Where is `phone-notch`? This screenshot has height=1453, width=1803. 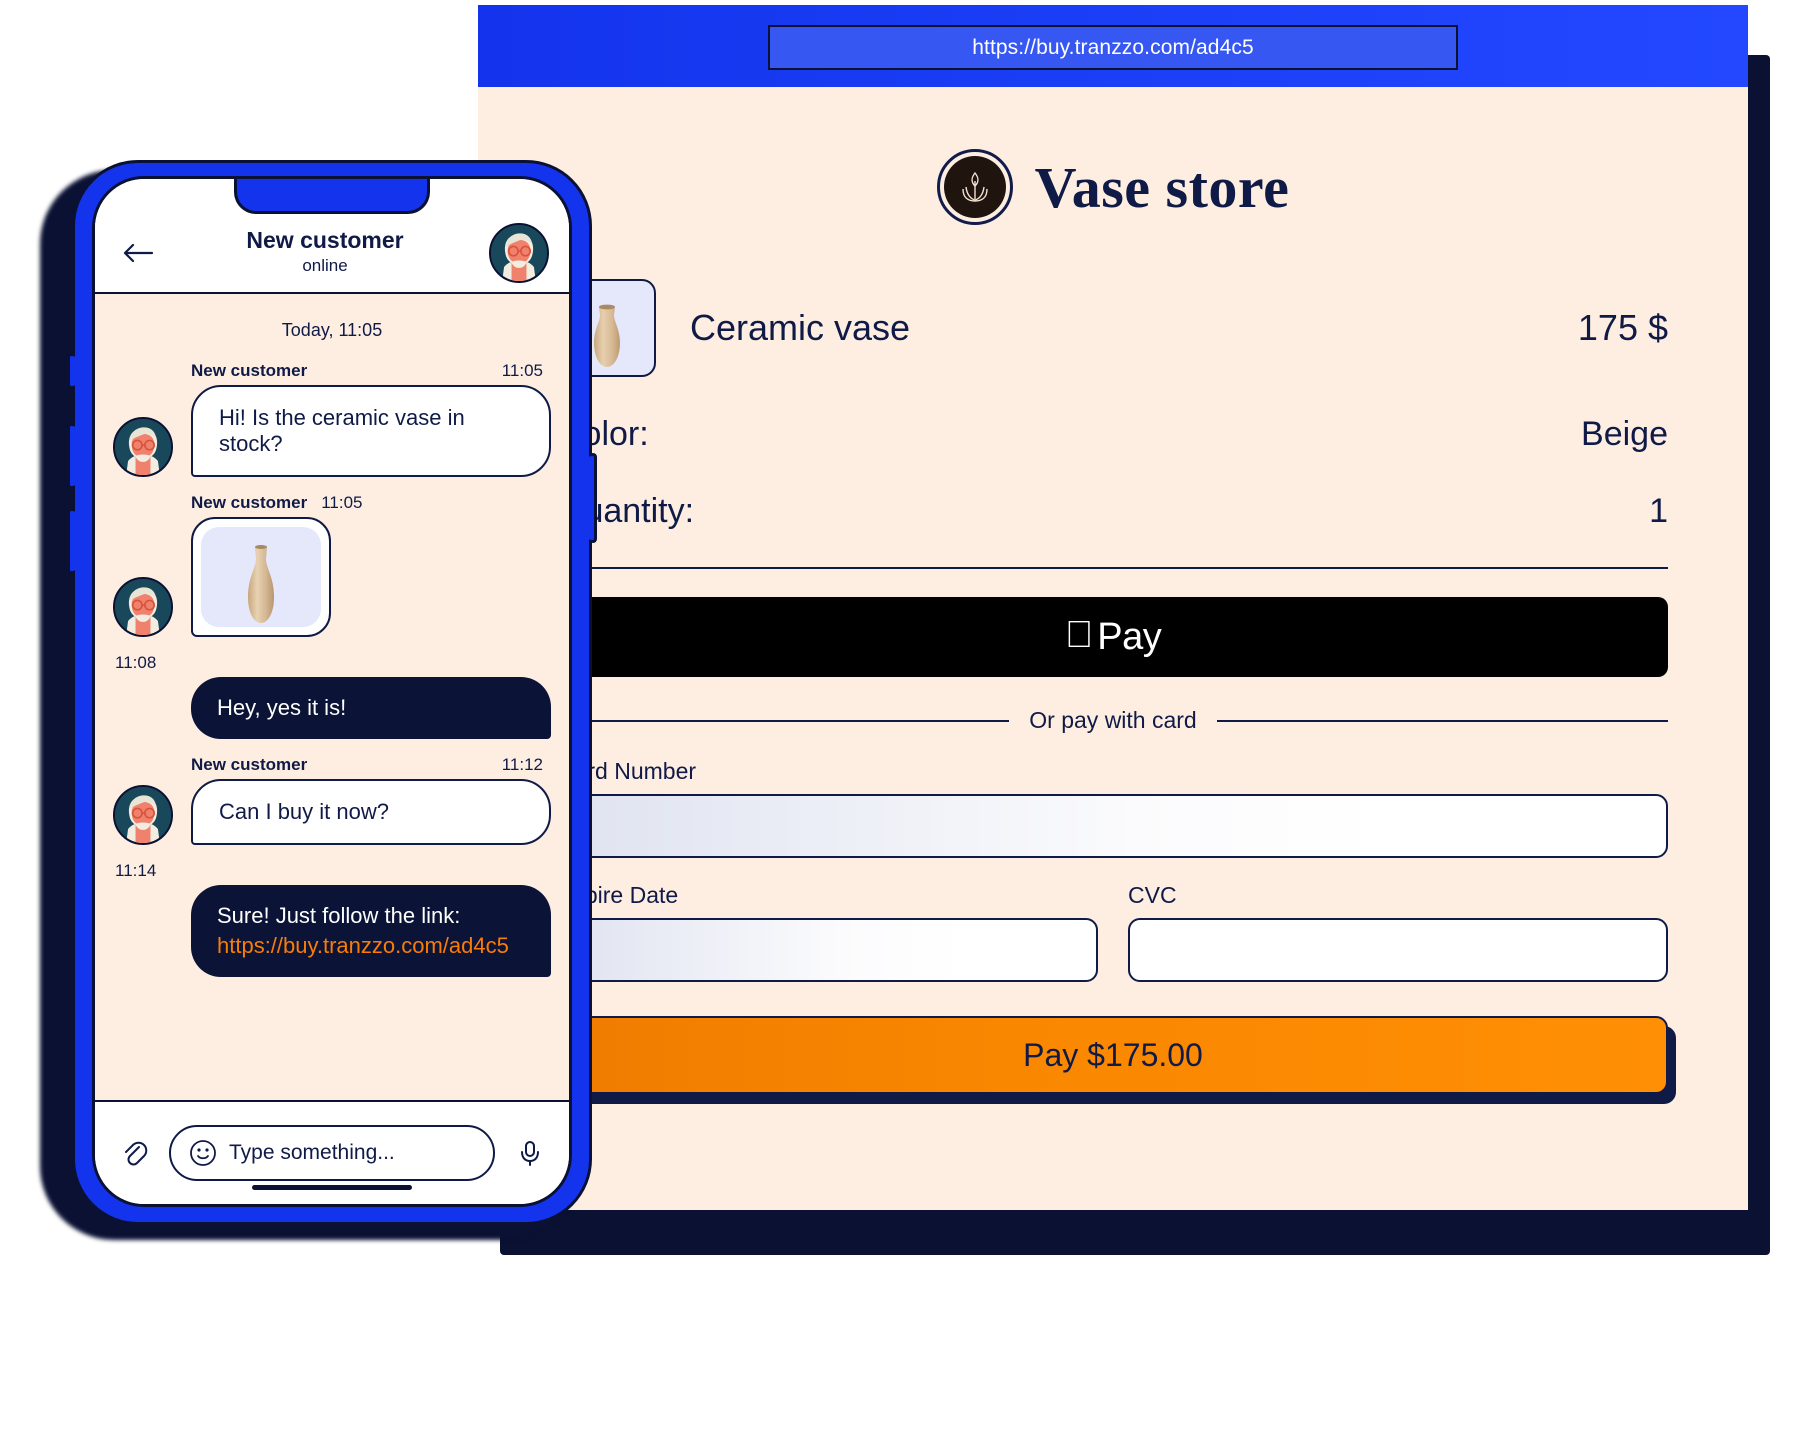
phone-notch is located at coordinates (332, 196).